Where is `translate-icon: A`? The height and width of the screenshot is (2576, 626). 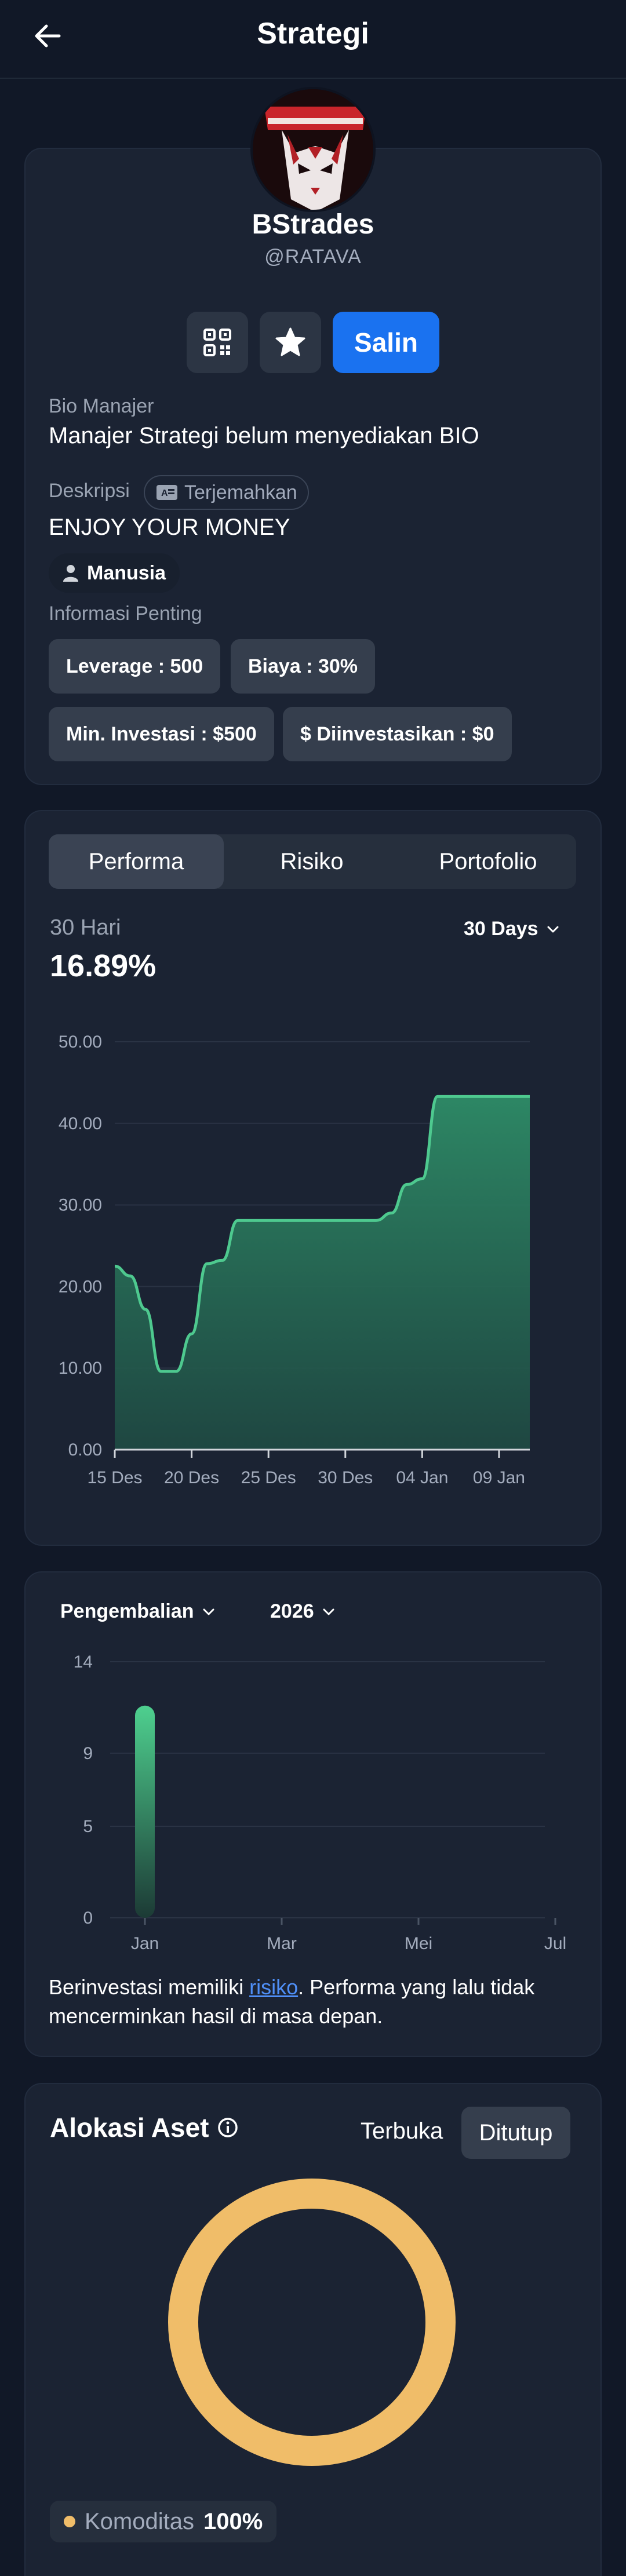
translate-icon: A is located at coordinates (166, 493).